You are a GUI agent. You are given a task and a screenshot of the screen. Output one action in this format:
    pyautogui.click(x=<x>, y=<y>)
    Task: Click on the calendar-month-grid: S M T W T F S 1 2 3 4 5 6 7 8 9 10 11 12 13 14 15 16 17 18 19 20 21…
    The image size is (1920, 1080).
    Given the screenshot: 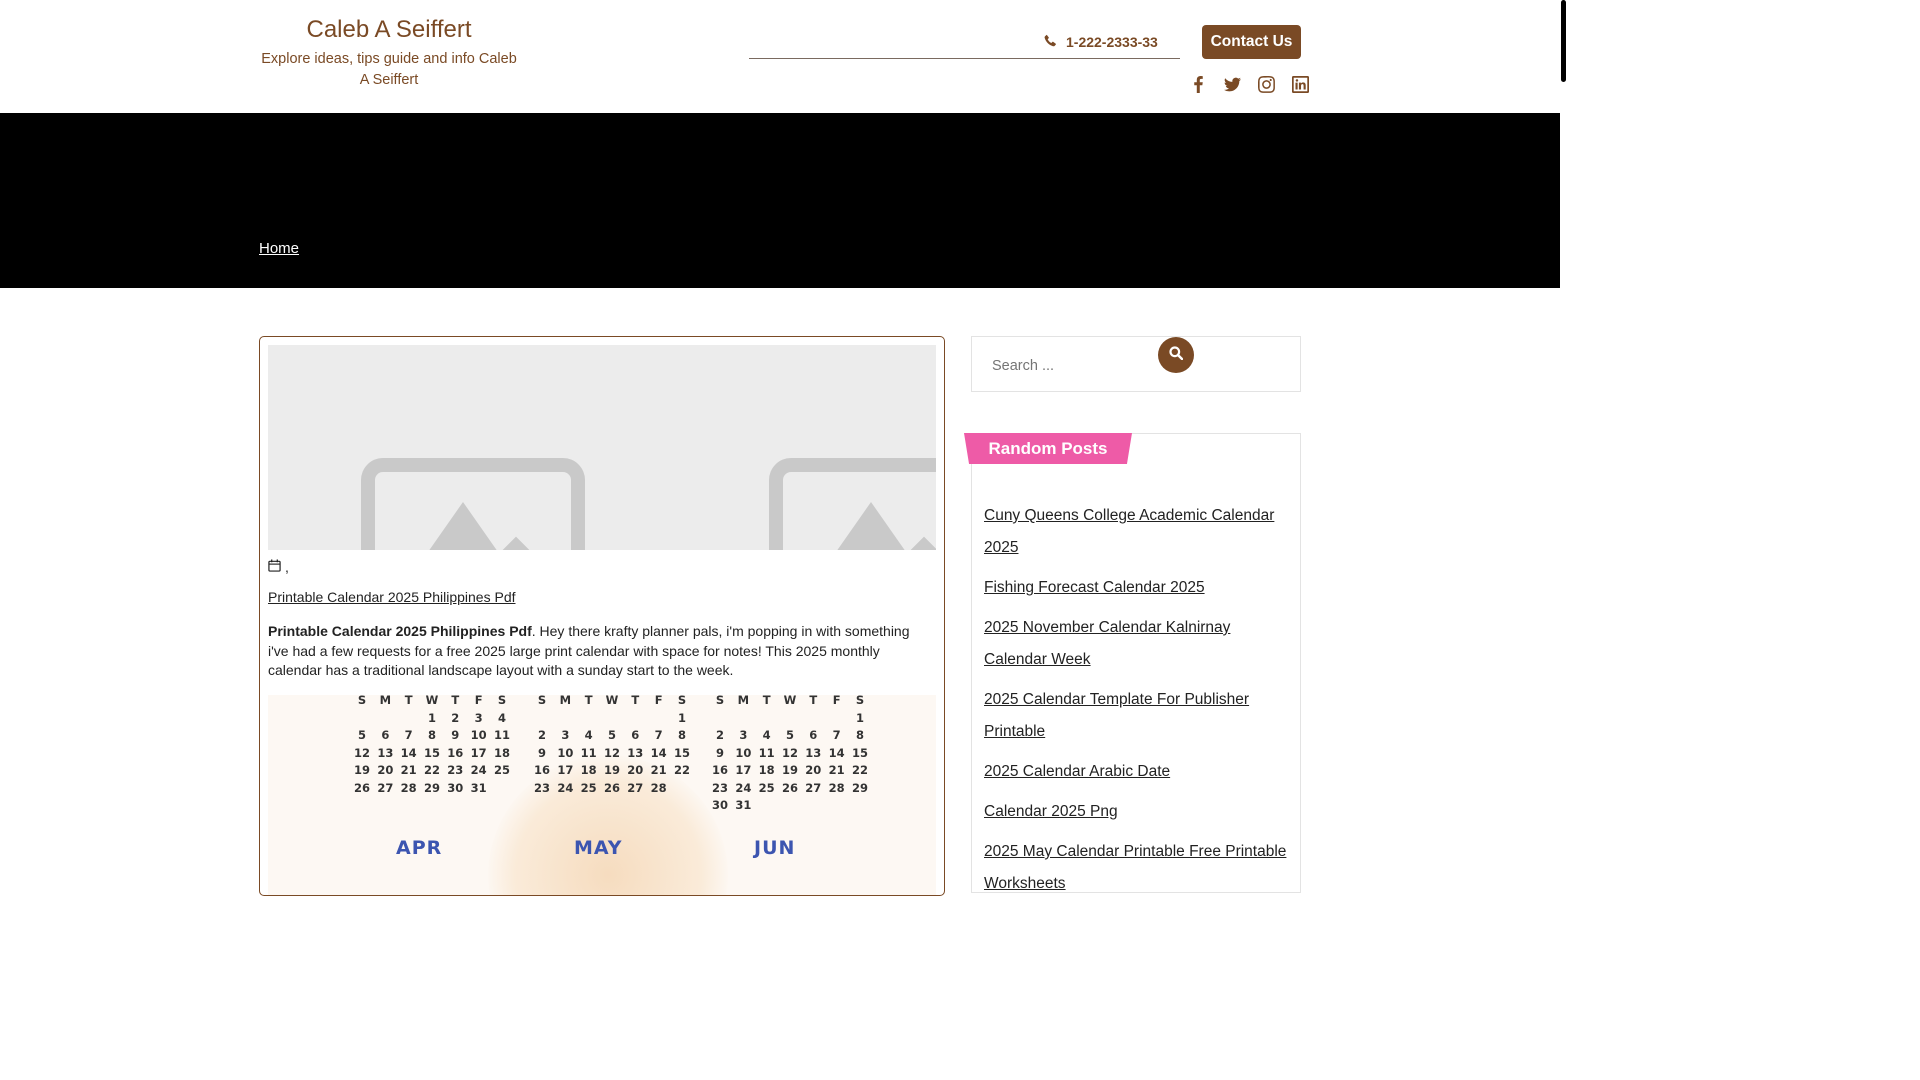 What is the action you would take?
    pyautogui.click(x=790, y=755)
    